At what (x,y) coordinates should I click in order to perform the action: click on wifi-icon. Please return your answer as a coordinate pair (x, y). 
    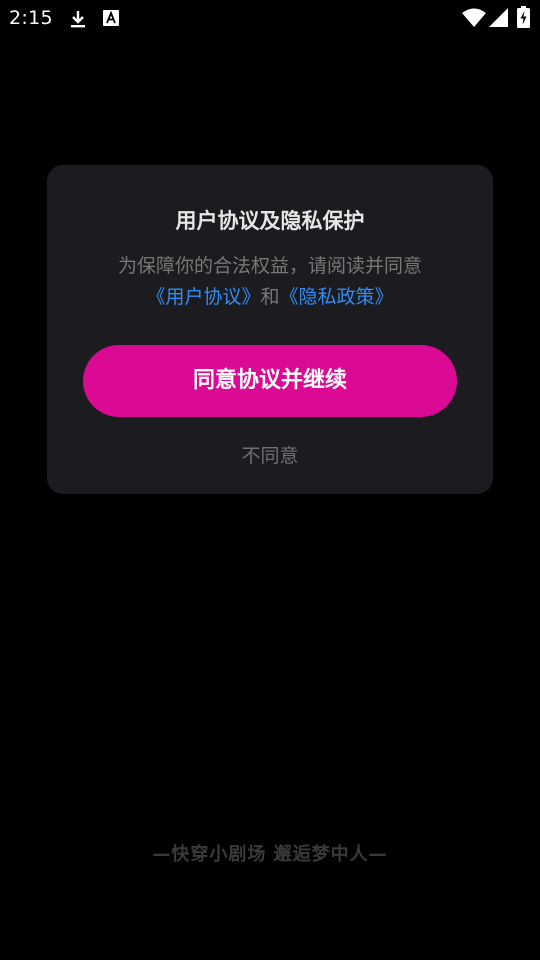
    Looking at the image, I should click on (474, 20).